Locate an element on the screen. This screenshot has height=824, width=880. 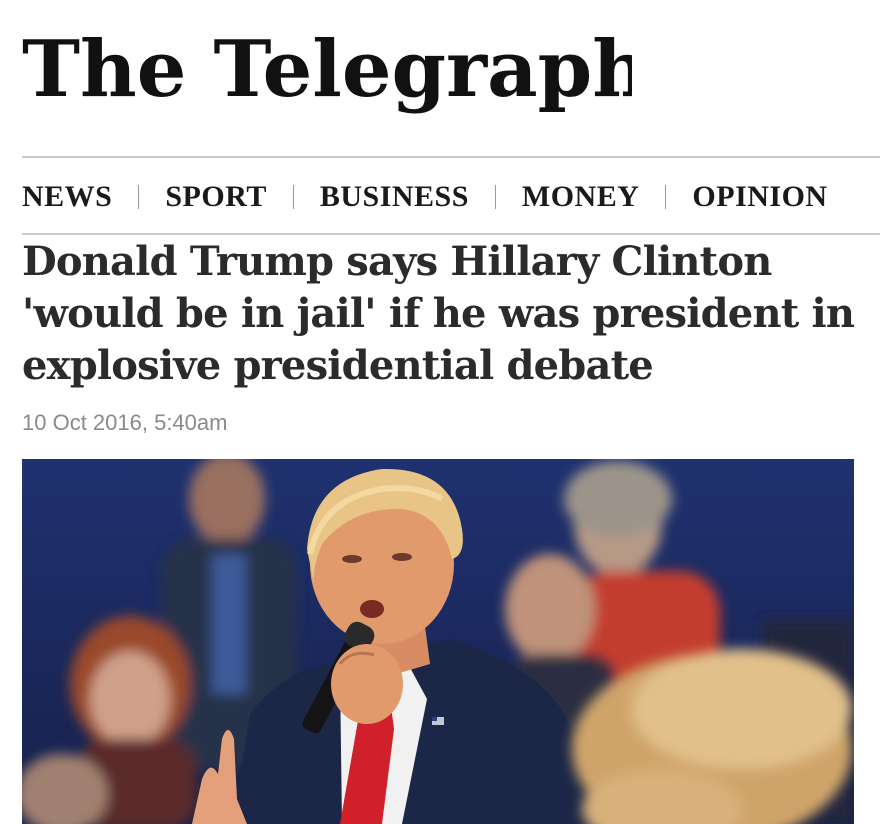
article-date: 10 Oct 2016, 5:40am is located at coordinates (125, 422).